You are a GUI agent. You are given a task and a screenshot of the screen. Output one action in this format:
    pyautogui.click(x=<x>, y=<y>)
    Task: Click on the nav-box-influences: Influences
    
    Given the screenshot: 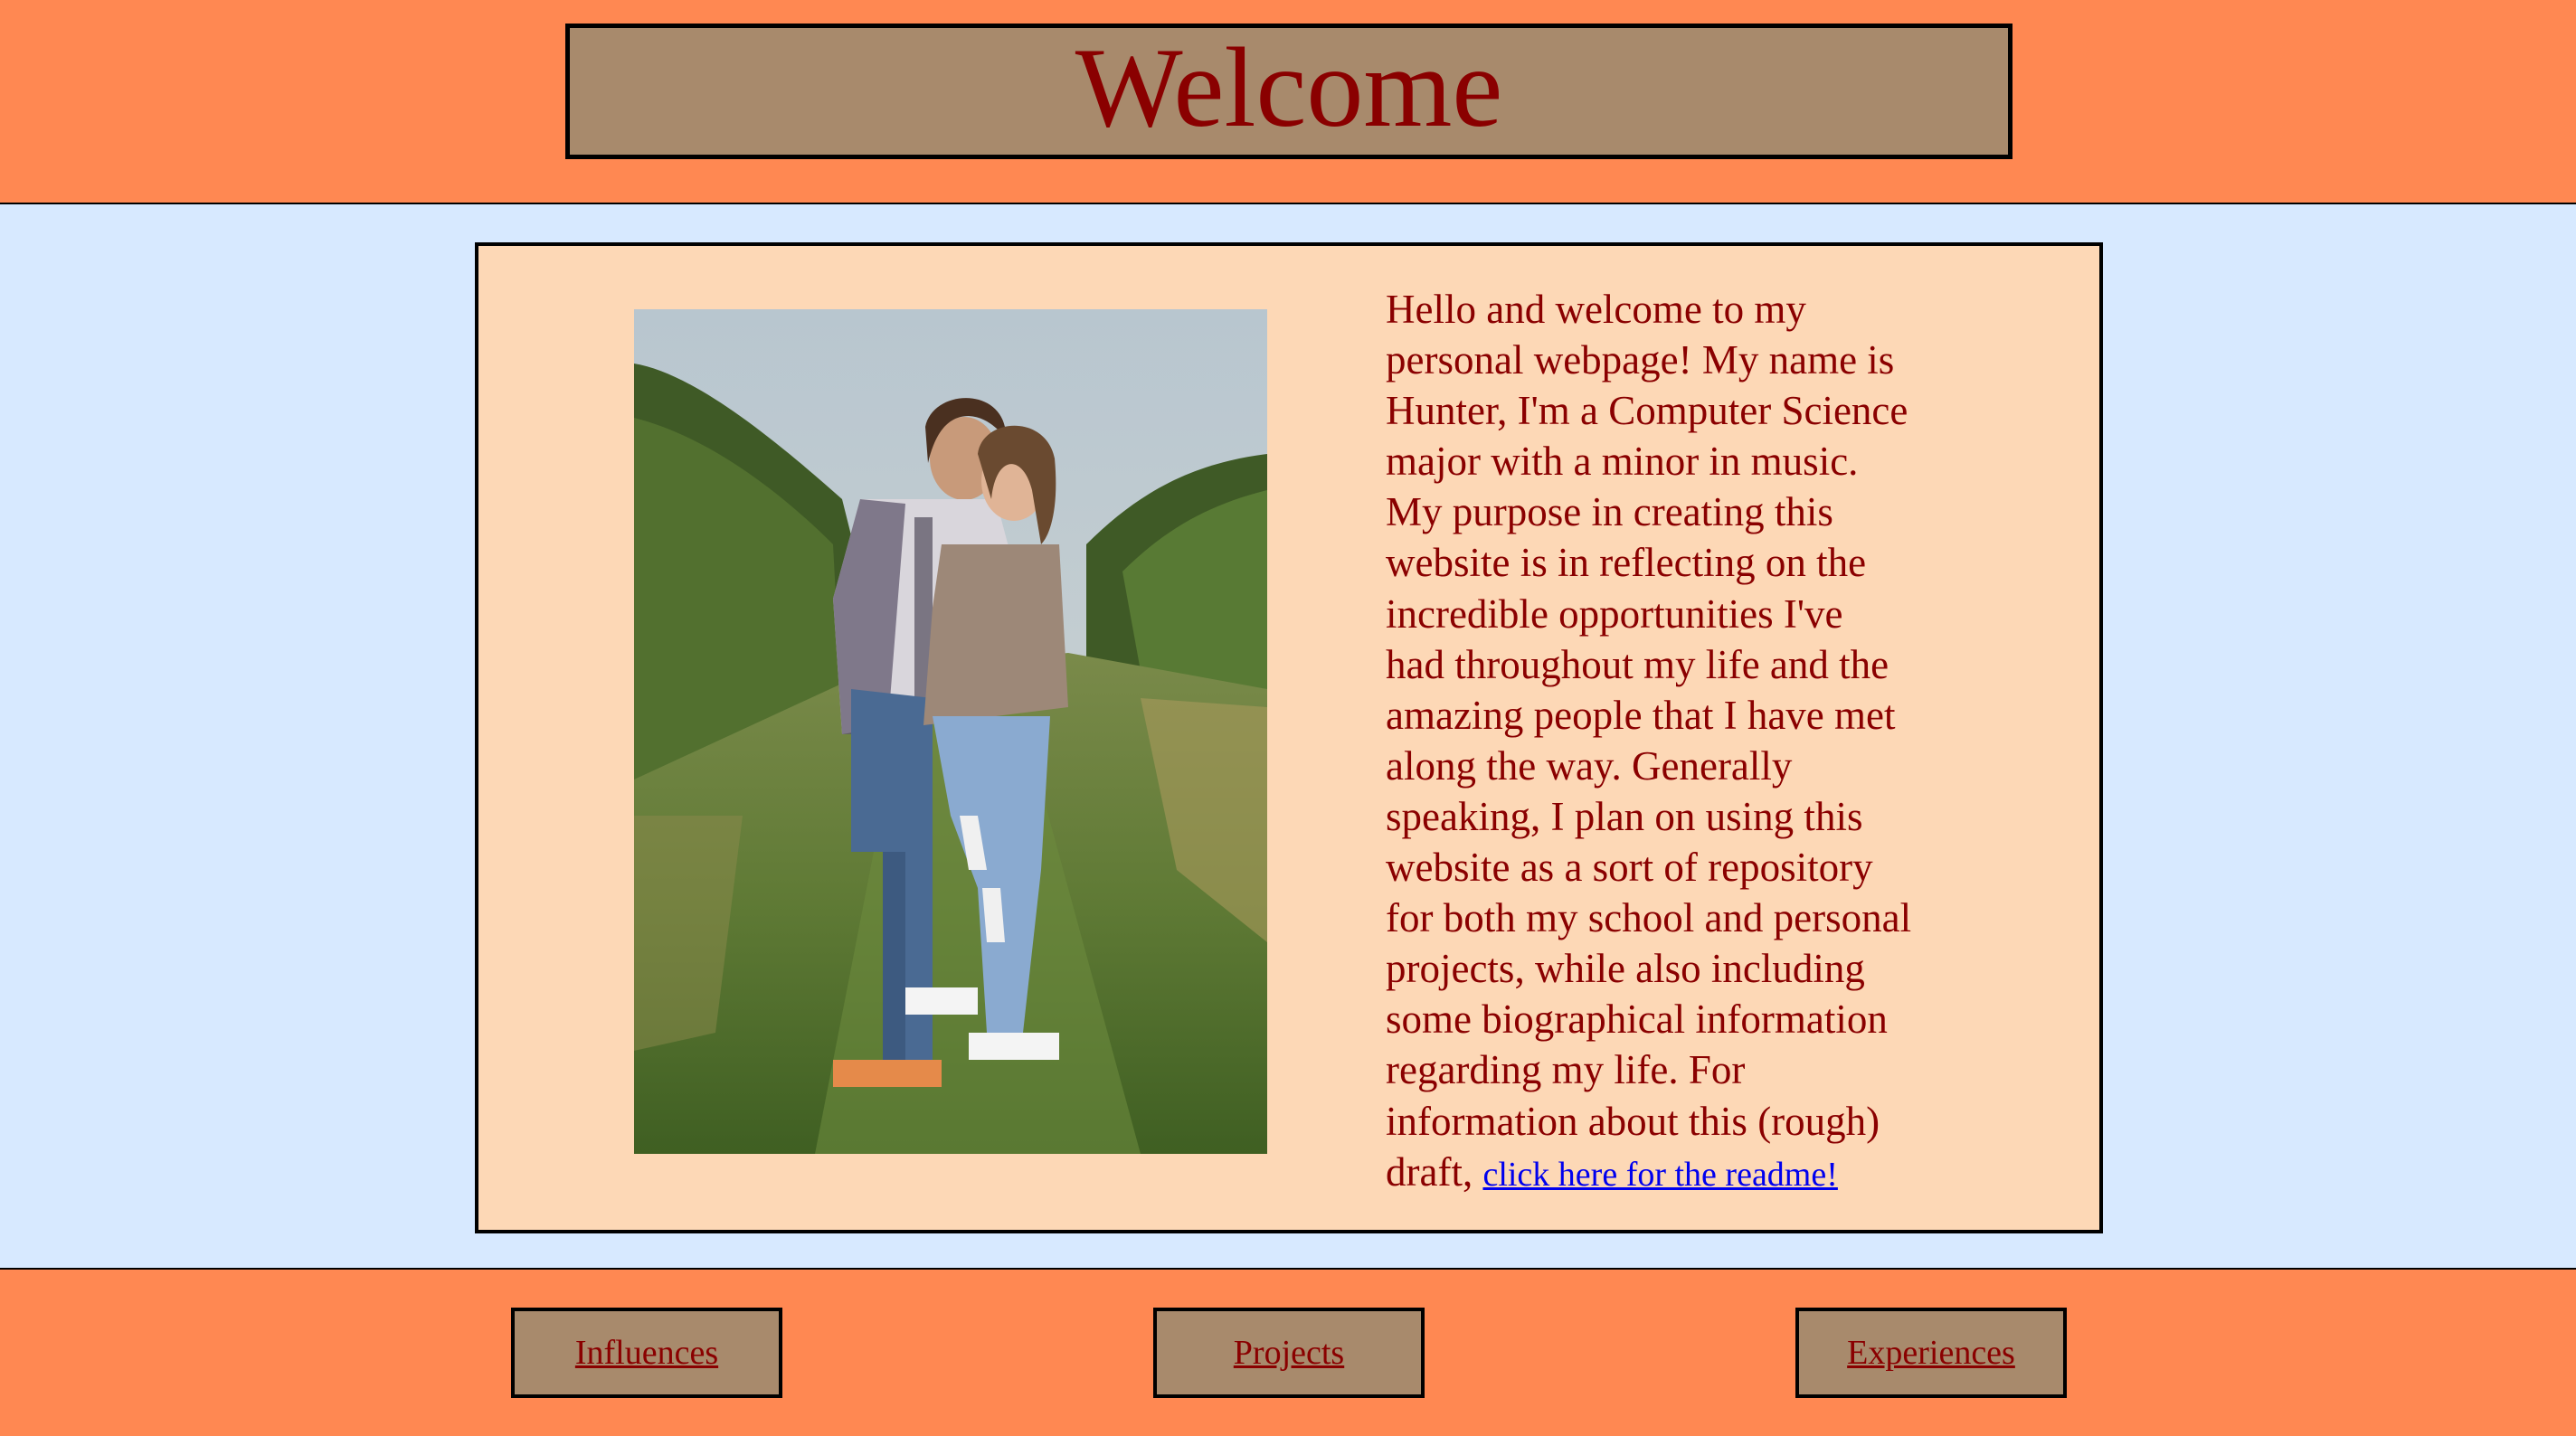 What is the action you would take?
    pyautogui.click(x=647, y=1353)
    